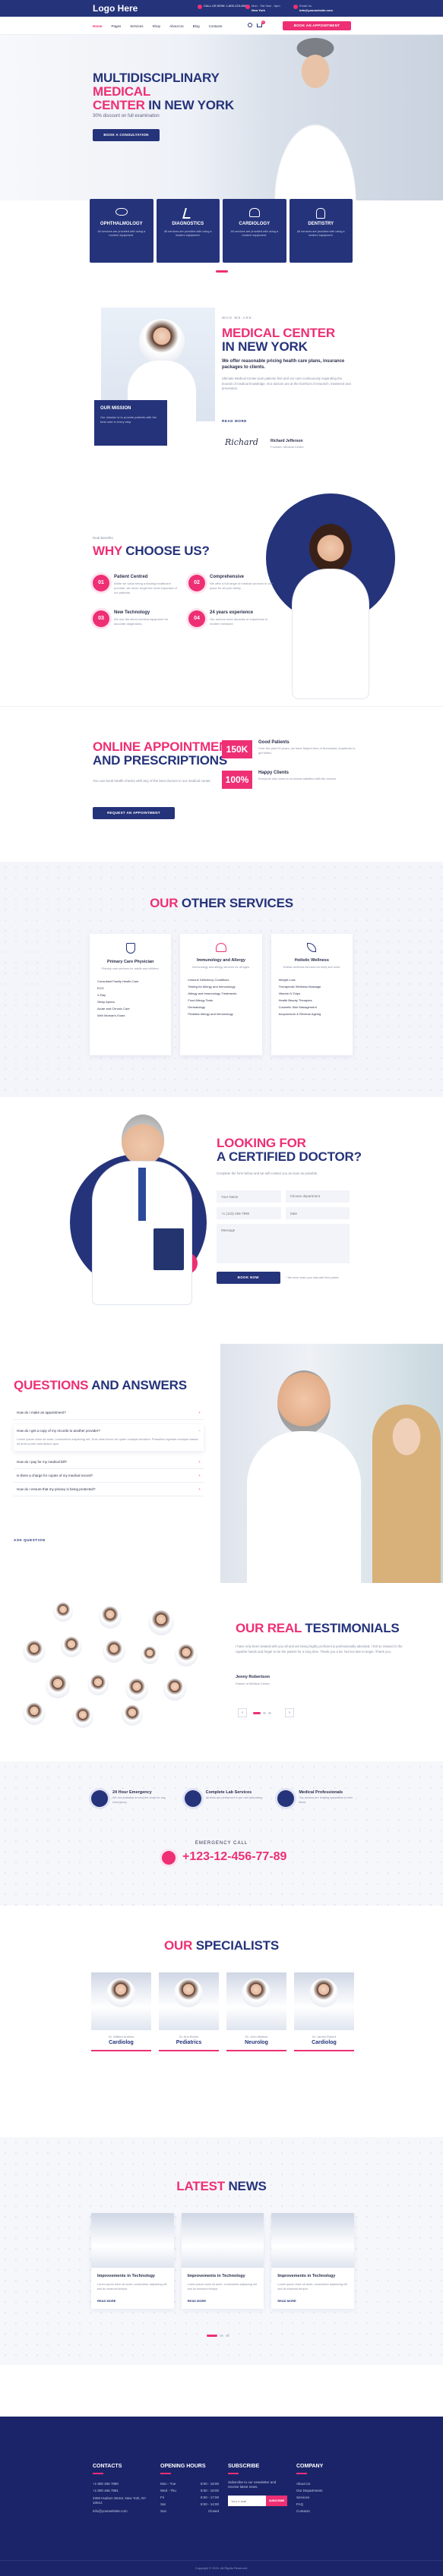 The image size is (443, 2576). What do you see at coordinates (276, 2501) in the screenshot?
I see `subscribe-button: SUBSCRIBE` at bounding box center [276, 2501].